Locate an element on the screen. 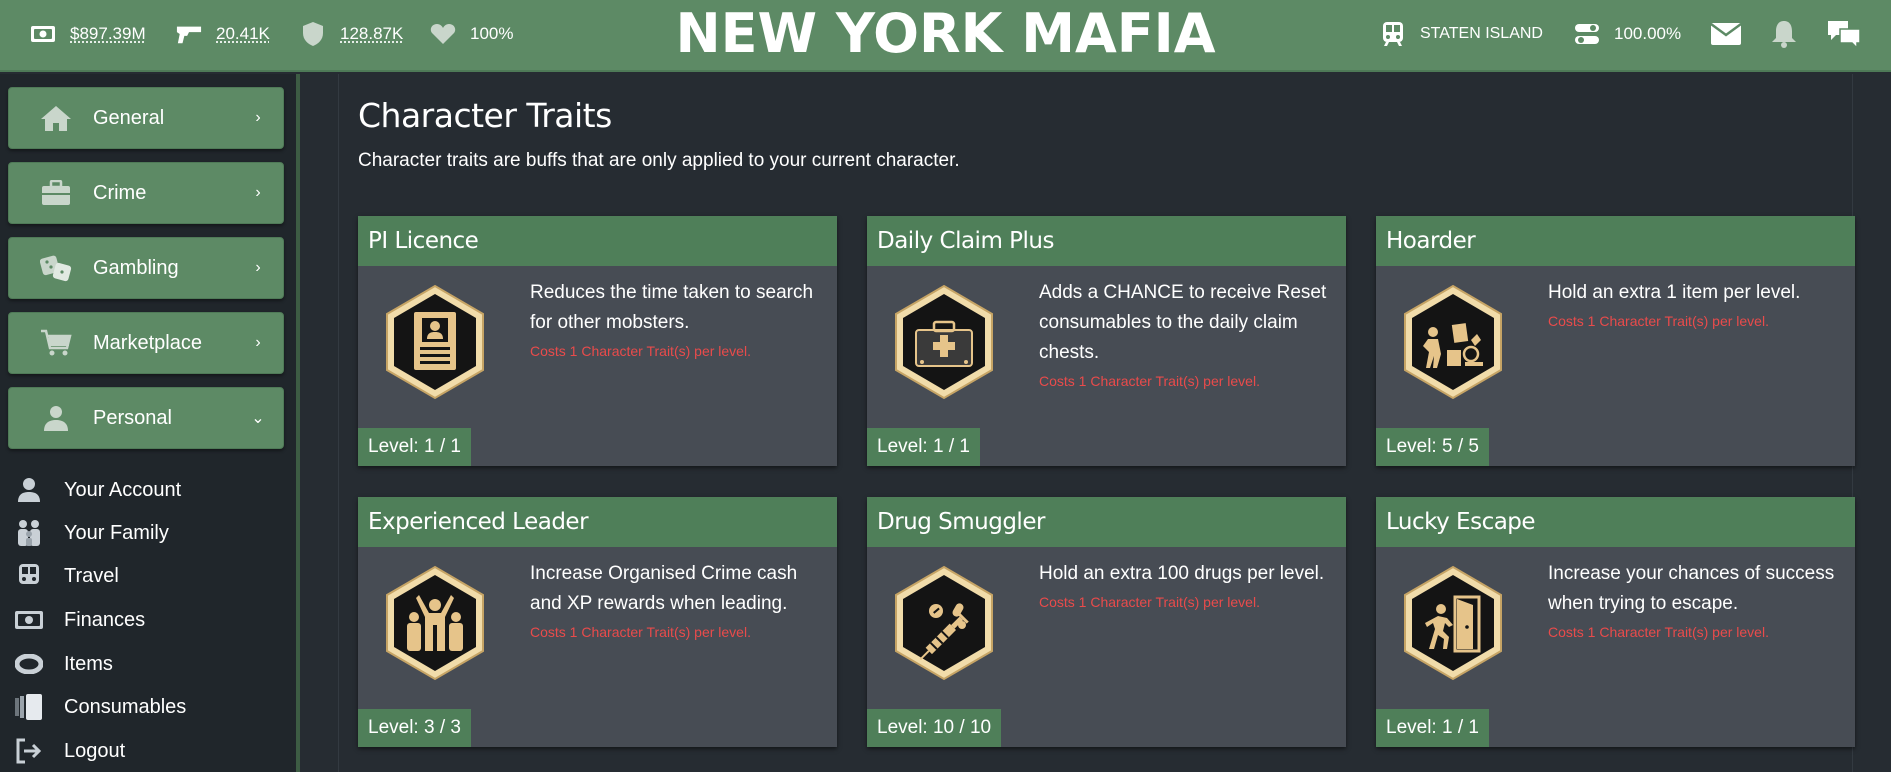  location-value: STATEN ISLAND is located at coordinates (1481, 33).